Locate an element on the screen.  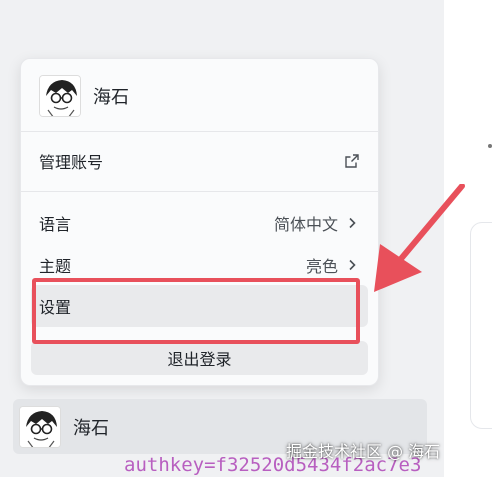
watermark: 掘金技术社区 @ 海石 is located at coordinates (363, 451).